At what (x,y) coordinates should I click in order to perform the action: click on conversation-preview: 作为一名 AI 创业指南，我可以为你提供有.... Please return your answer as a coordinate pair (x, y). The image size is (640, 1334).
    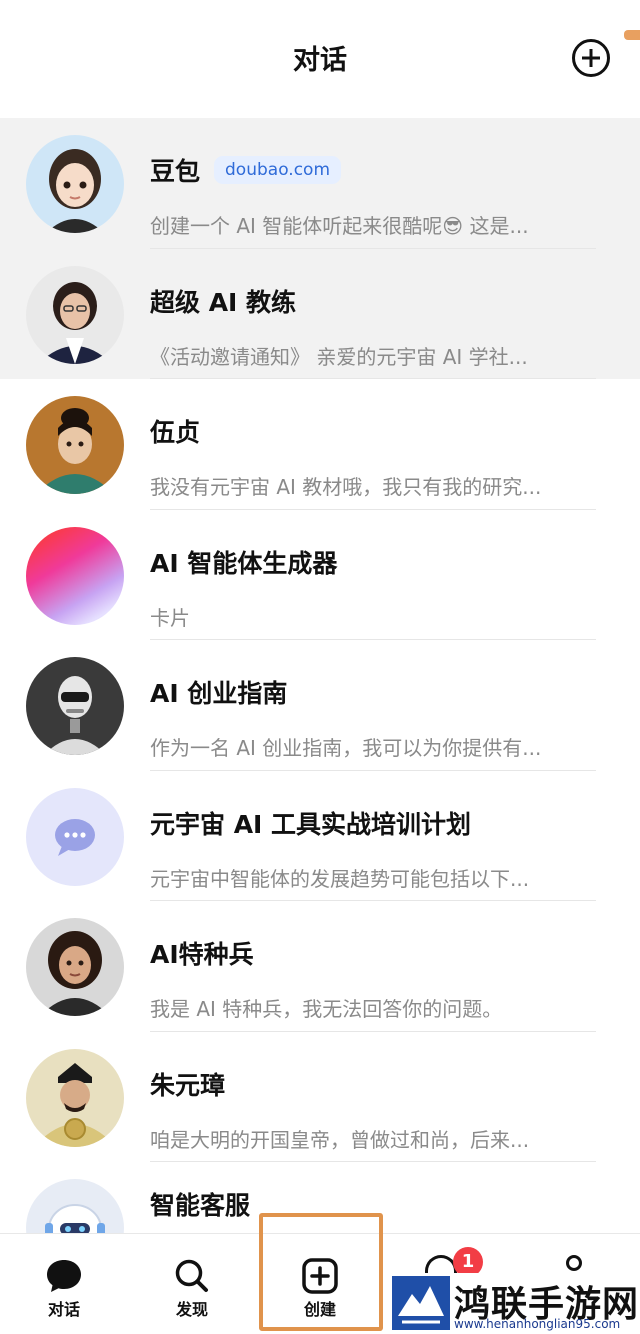
    Looking at the image, I should click on (346, 748).